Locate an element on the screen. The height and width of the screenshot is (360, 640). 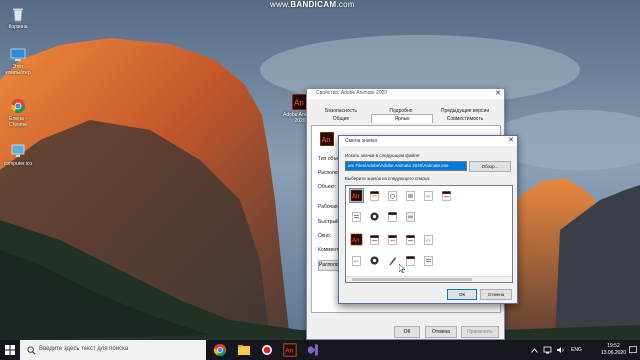
tab-shortcut: Ярлык is located at coordinates (402, 118).